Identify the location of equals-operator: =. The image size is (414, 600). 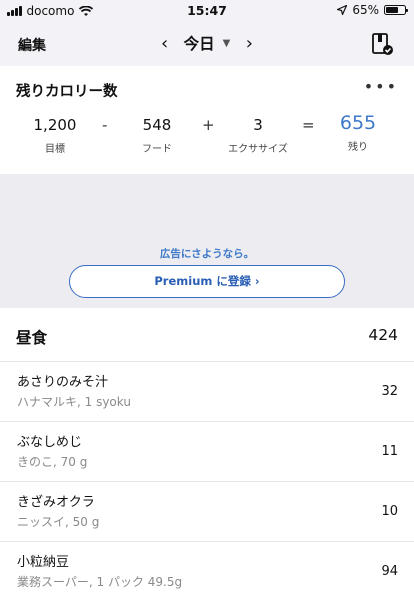
(308, 125).